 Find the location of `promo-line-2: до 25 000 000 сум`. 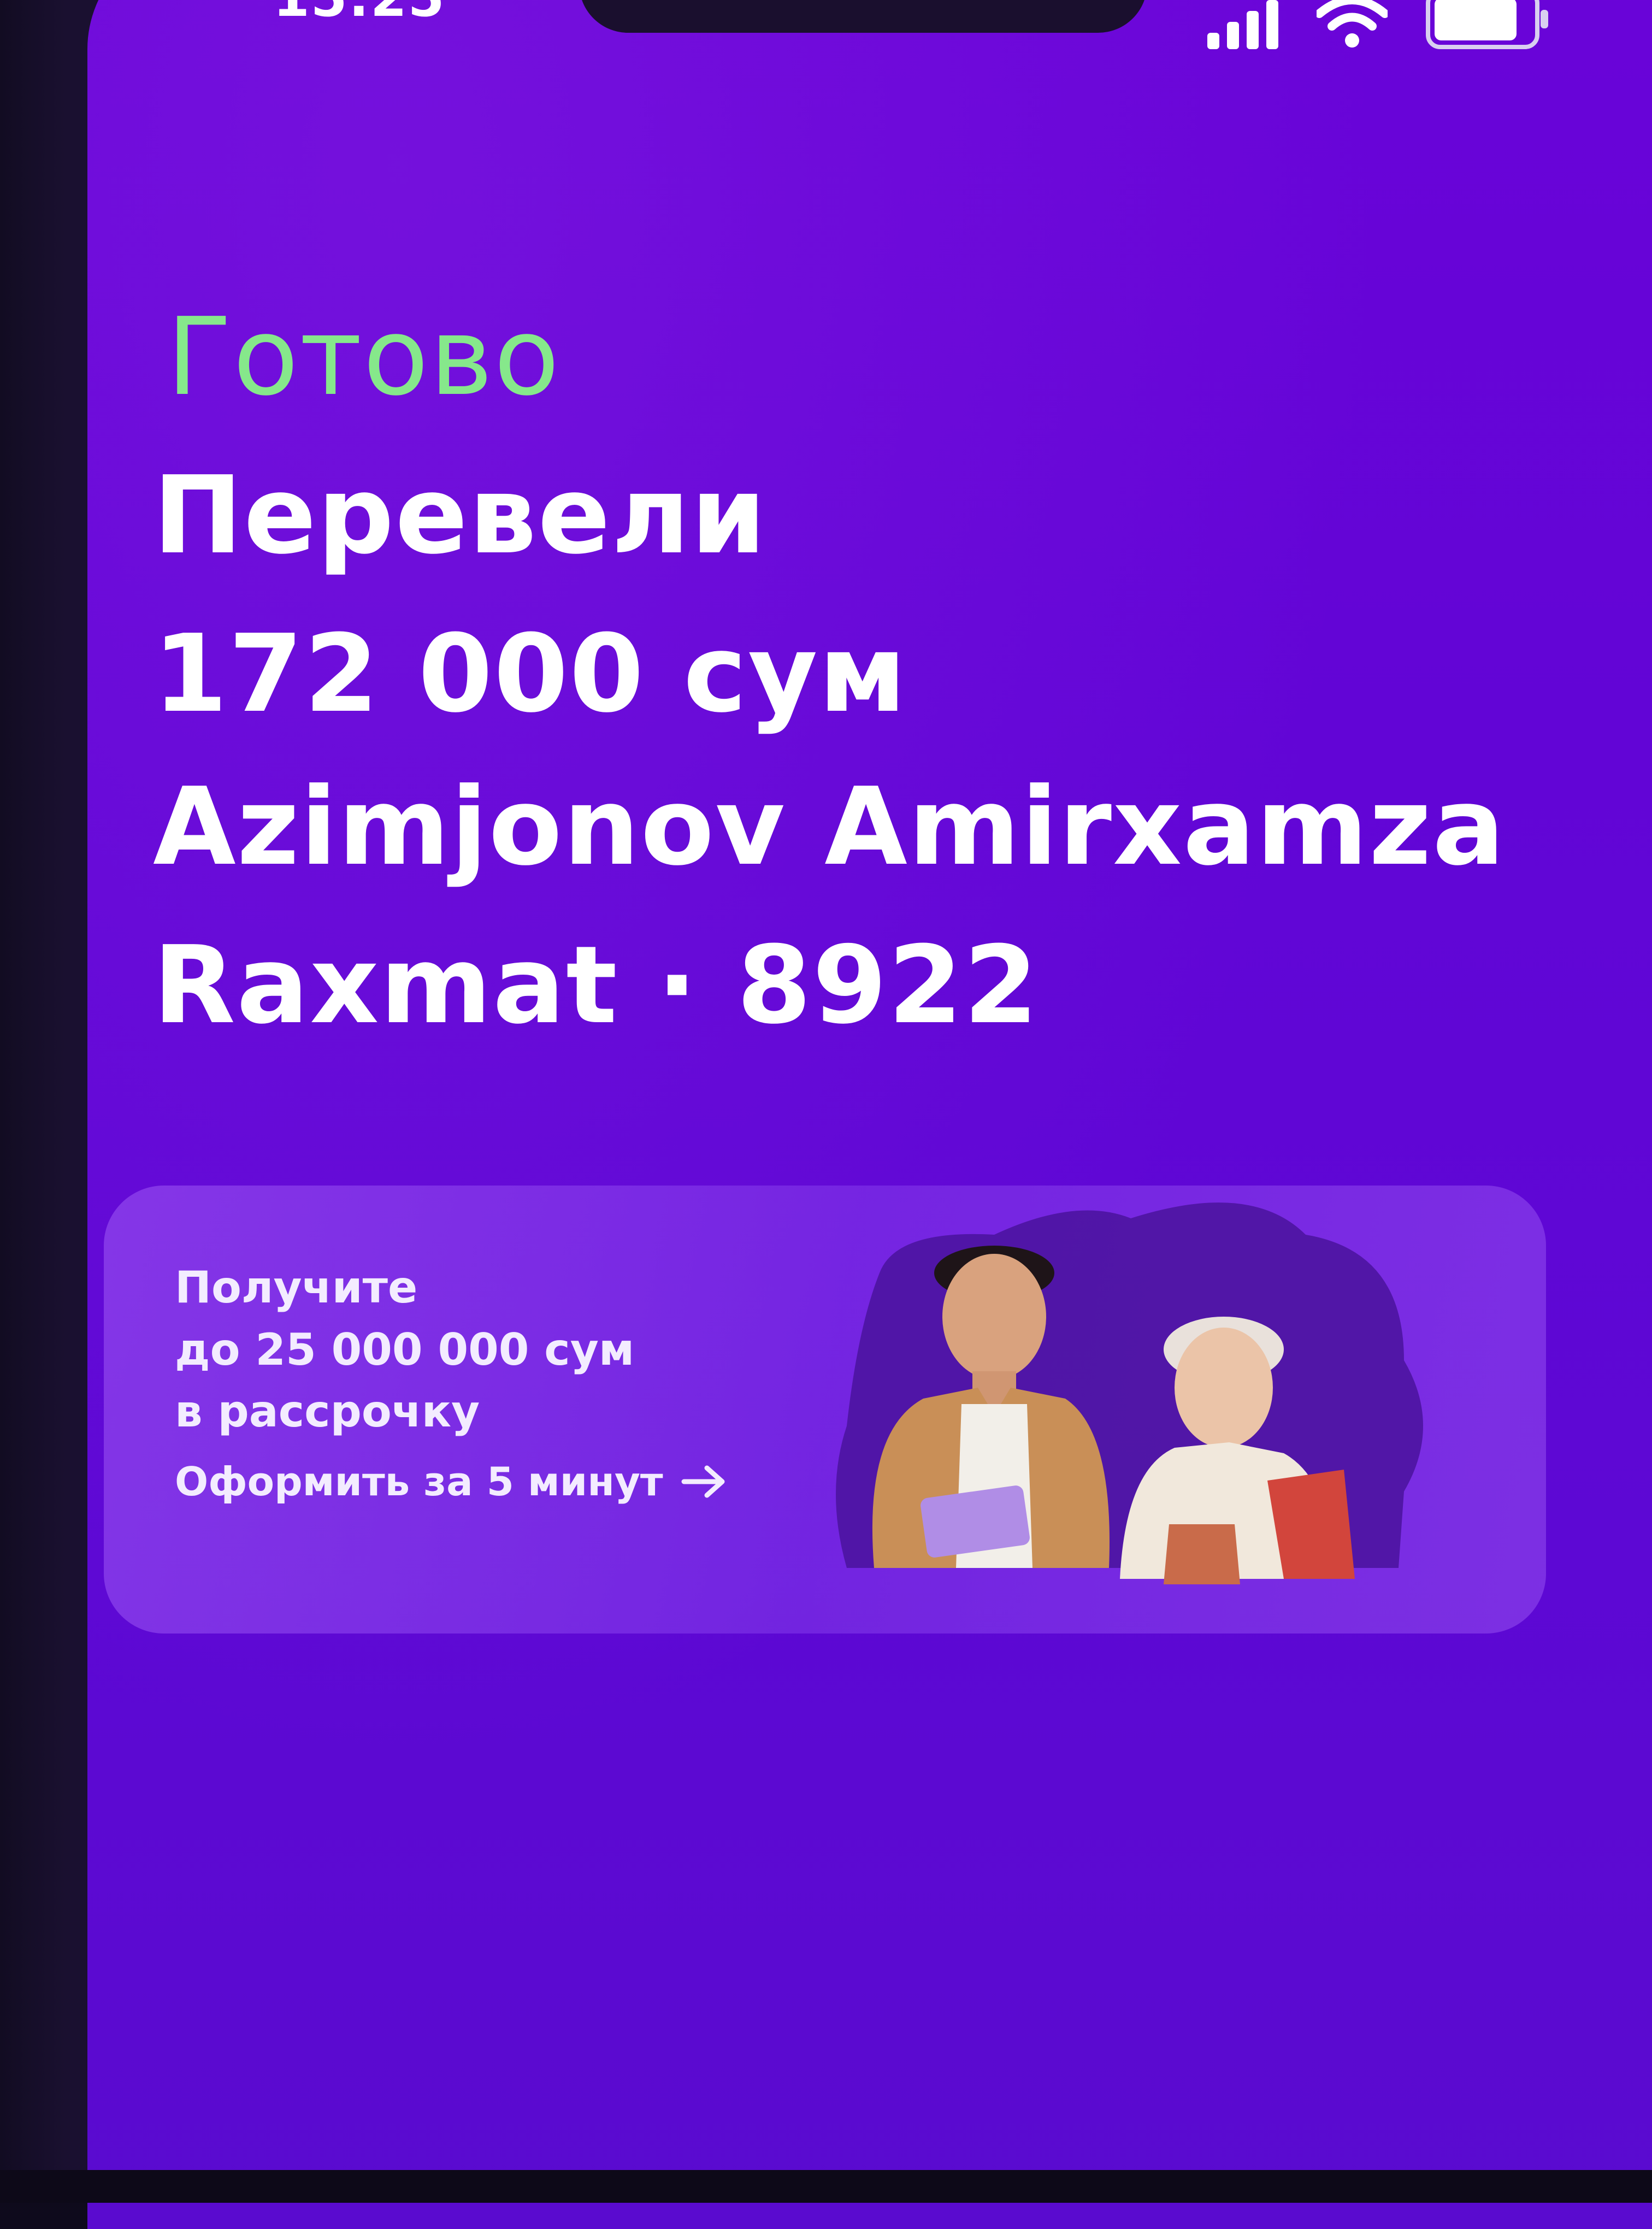

promo-line-2: до 25 000 000 сум is located at coordinates (405, 1349).